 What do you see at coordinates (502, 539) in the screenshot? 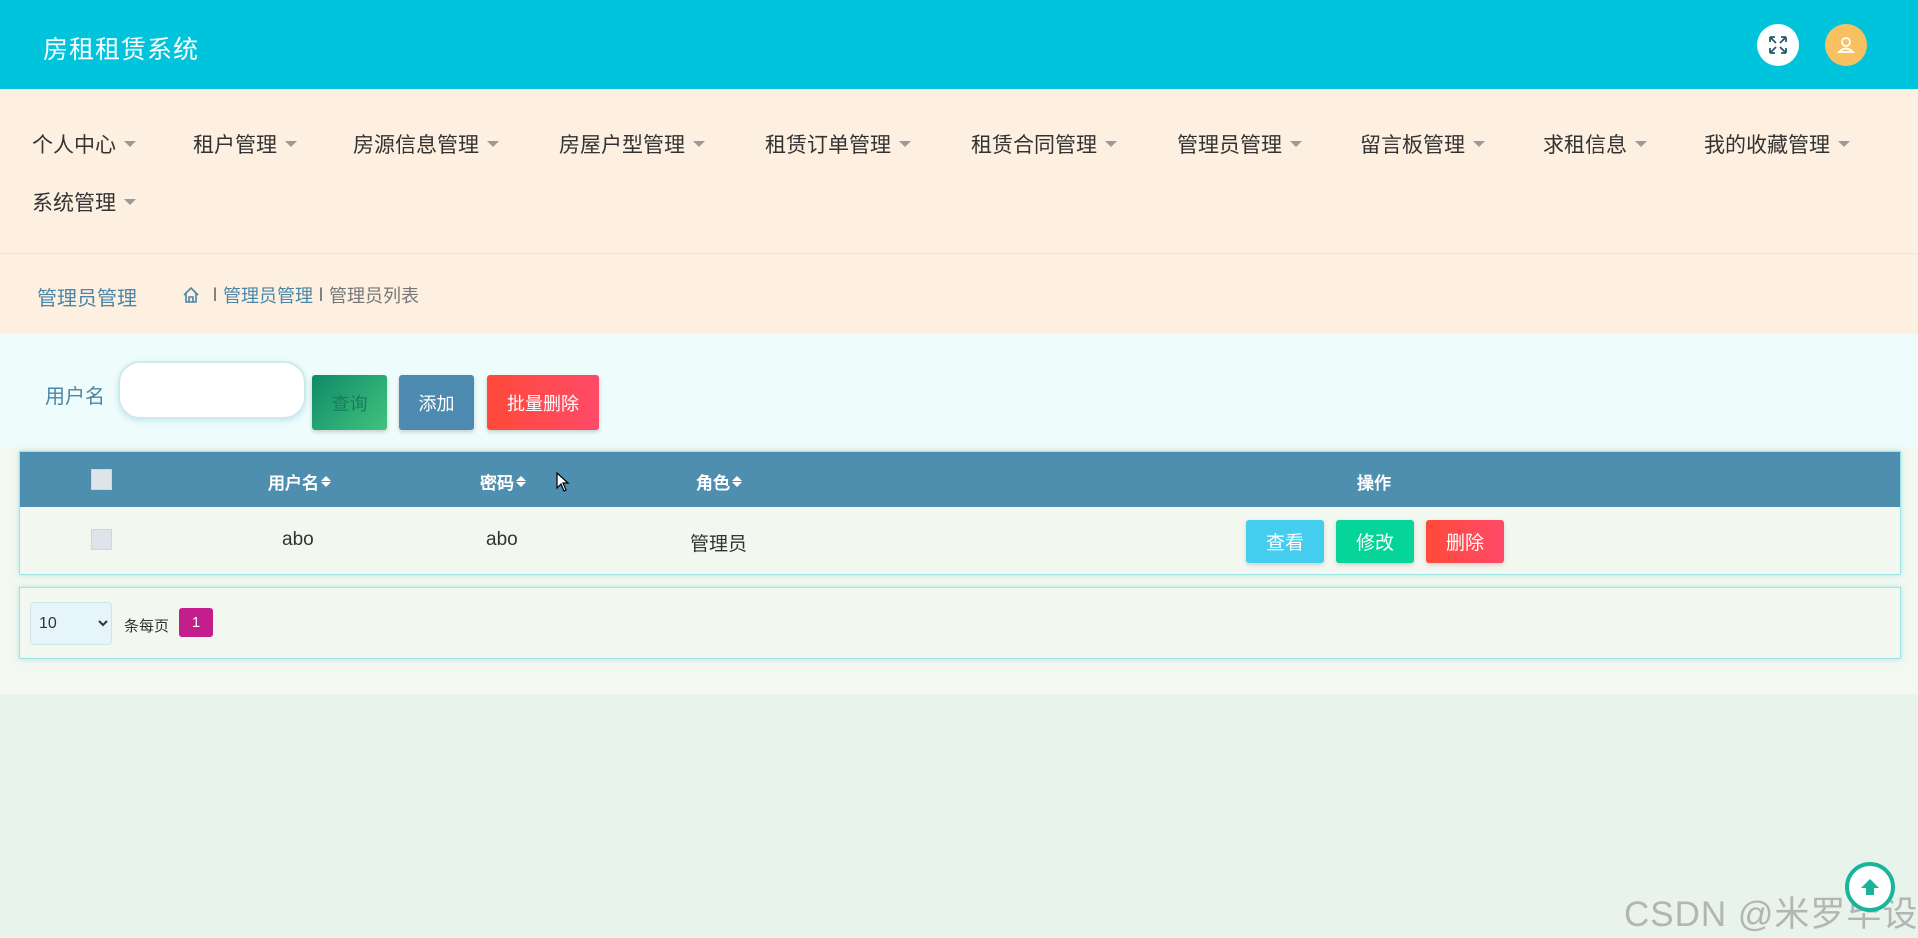
I see `cell-password: abo` at bounding box center [502, 539].